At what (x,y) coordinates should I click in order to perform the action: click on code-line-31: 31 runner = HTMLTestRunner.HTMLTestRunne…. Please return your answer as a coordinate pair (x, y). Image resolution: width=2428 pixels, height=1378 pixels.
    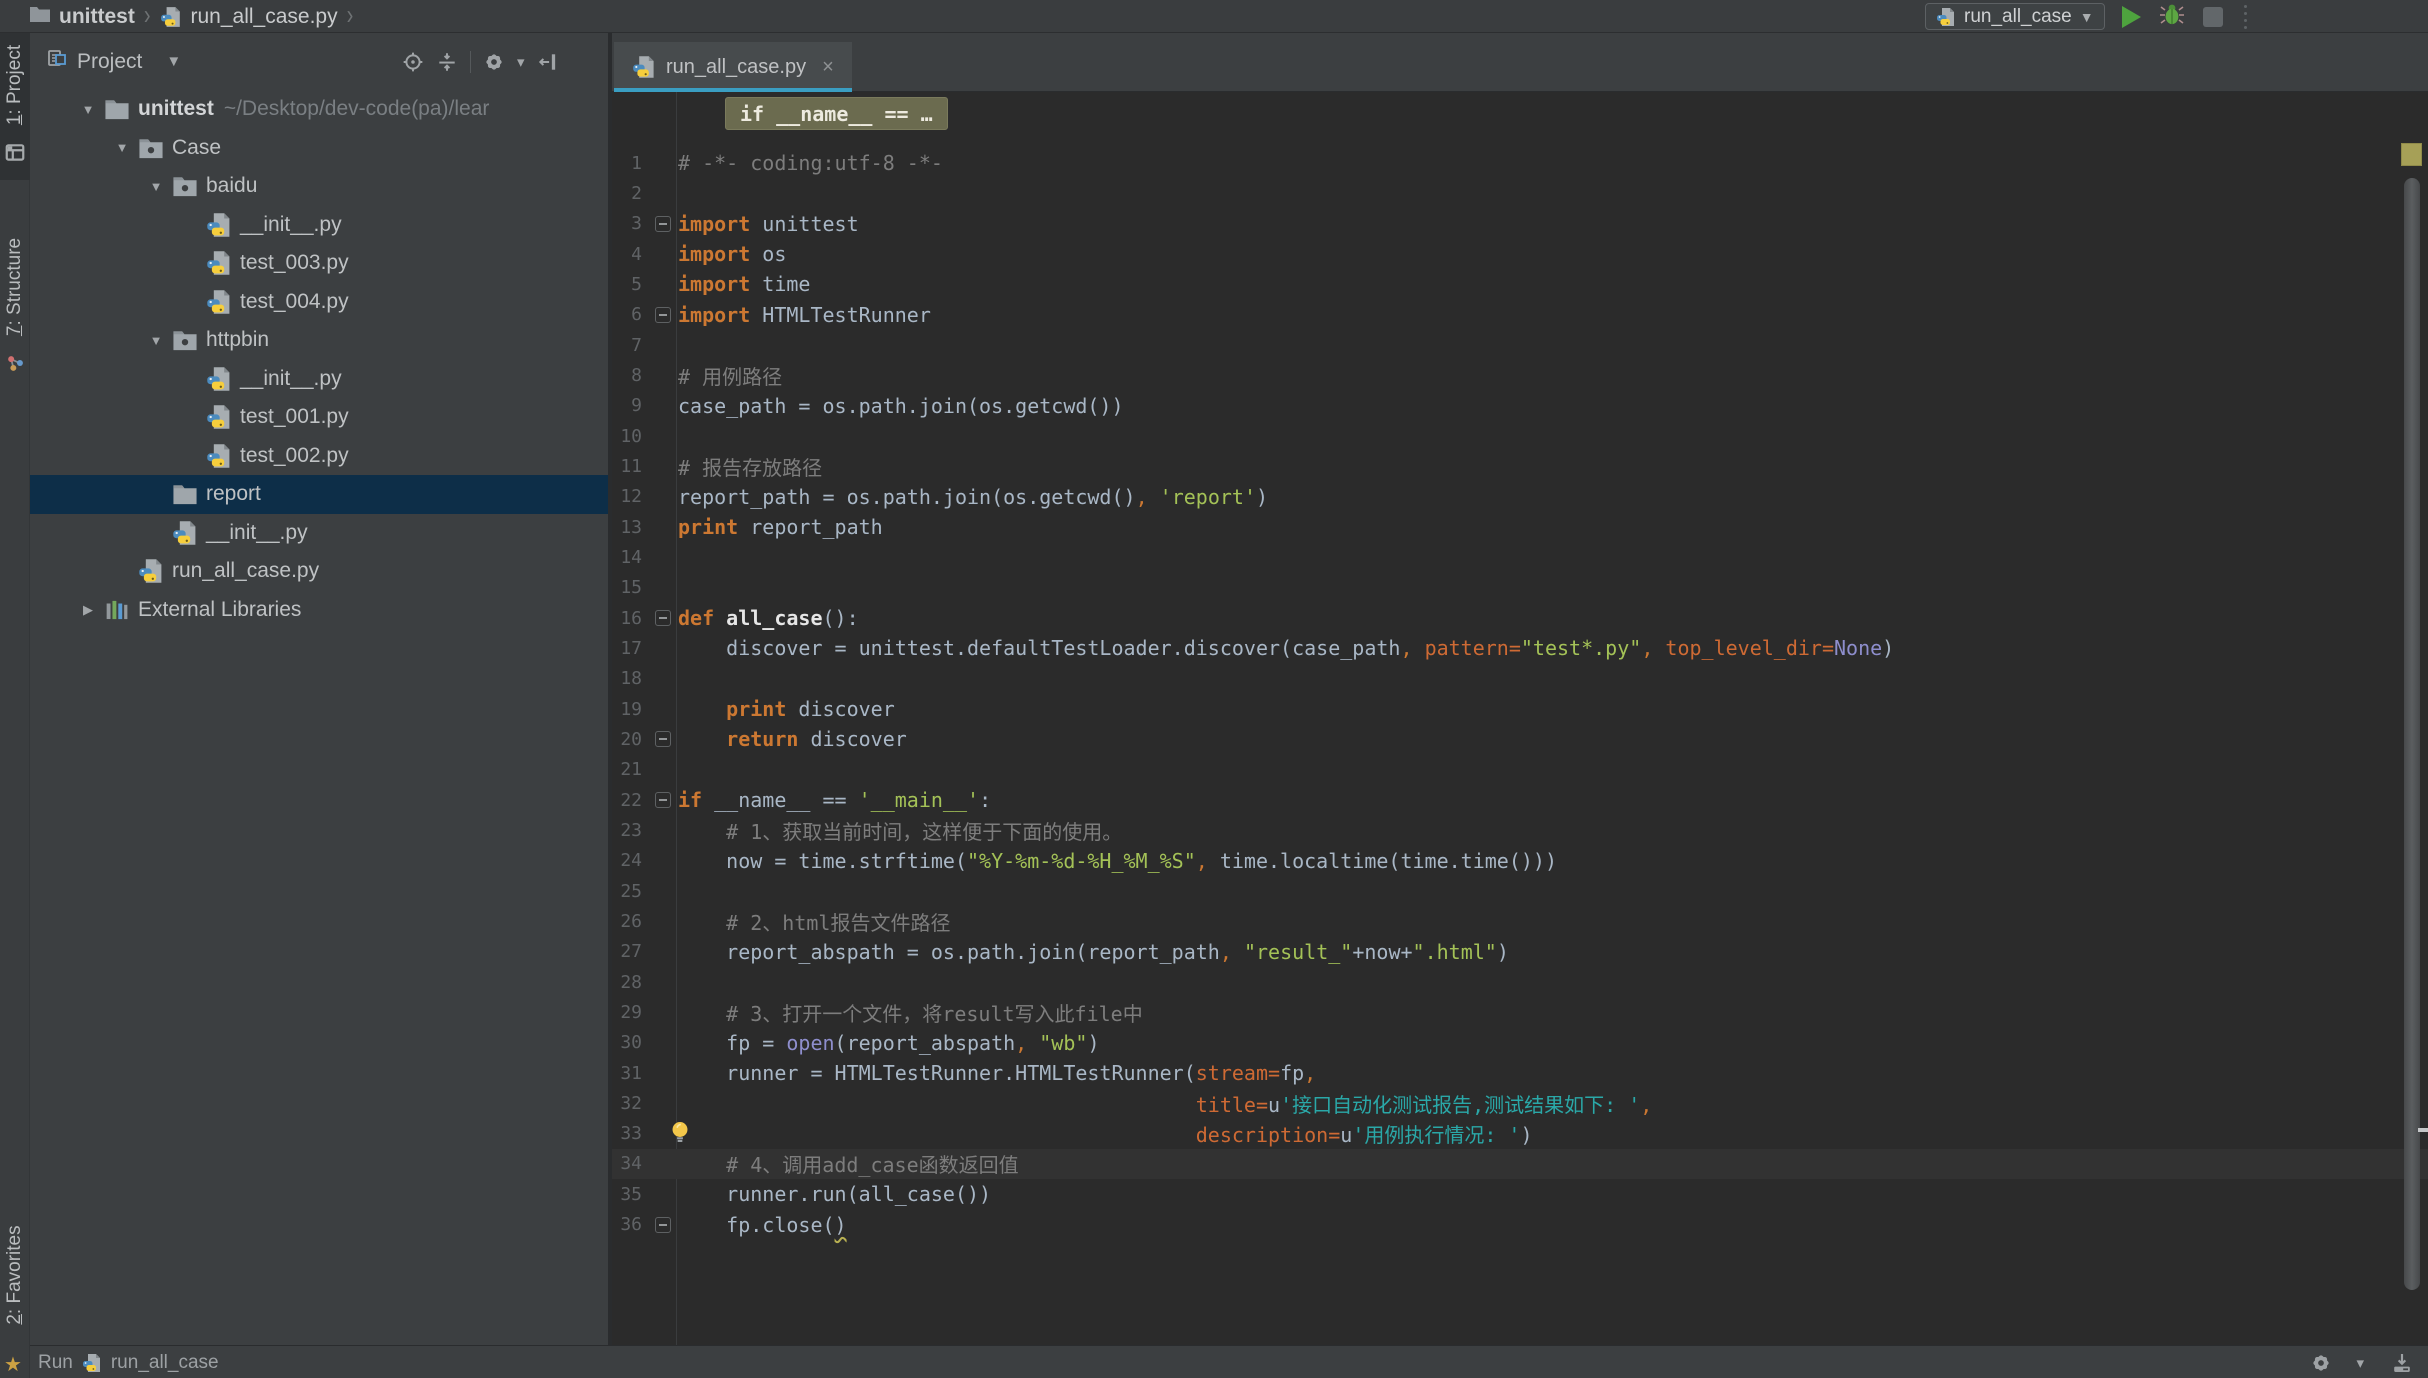
    Looking at the image, I should click on (1520, 1073).